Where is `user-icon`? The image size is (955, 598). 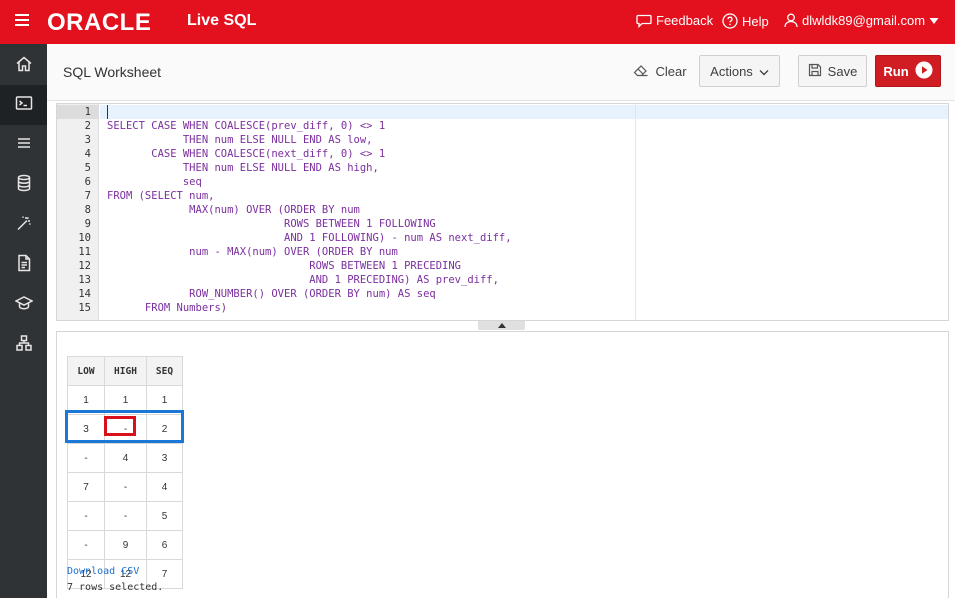 user-icon is located at coordinates (791, 20).